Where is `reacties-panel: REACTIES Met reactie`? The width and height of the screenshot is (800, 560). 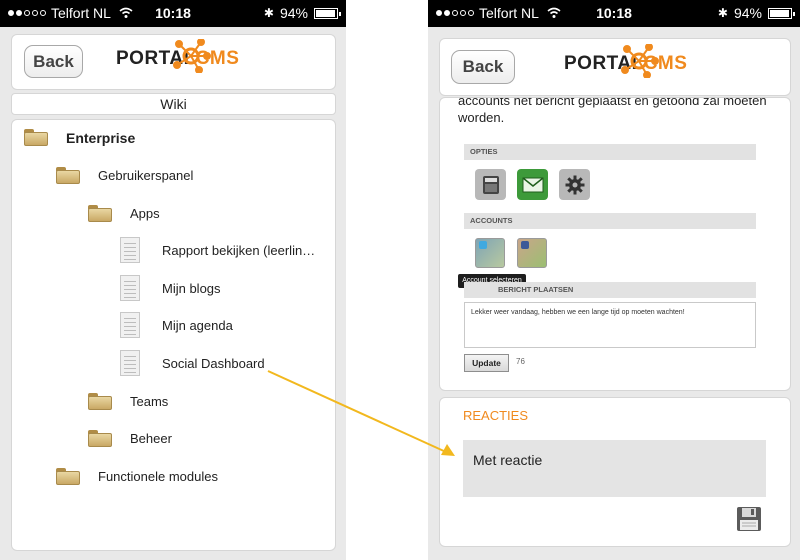 reacties-panel: REACTIES Met reactie is located at coordinates (615, 472).